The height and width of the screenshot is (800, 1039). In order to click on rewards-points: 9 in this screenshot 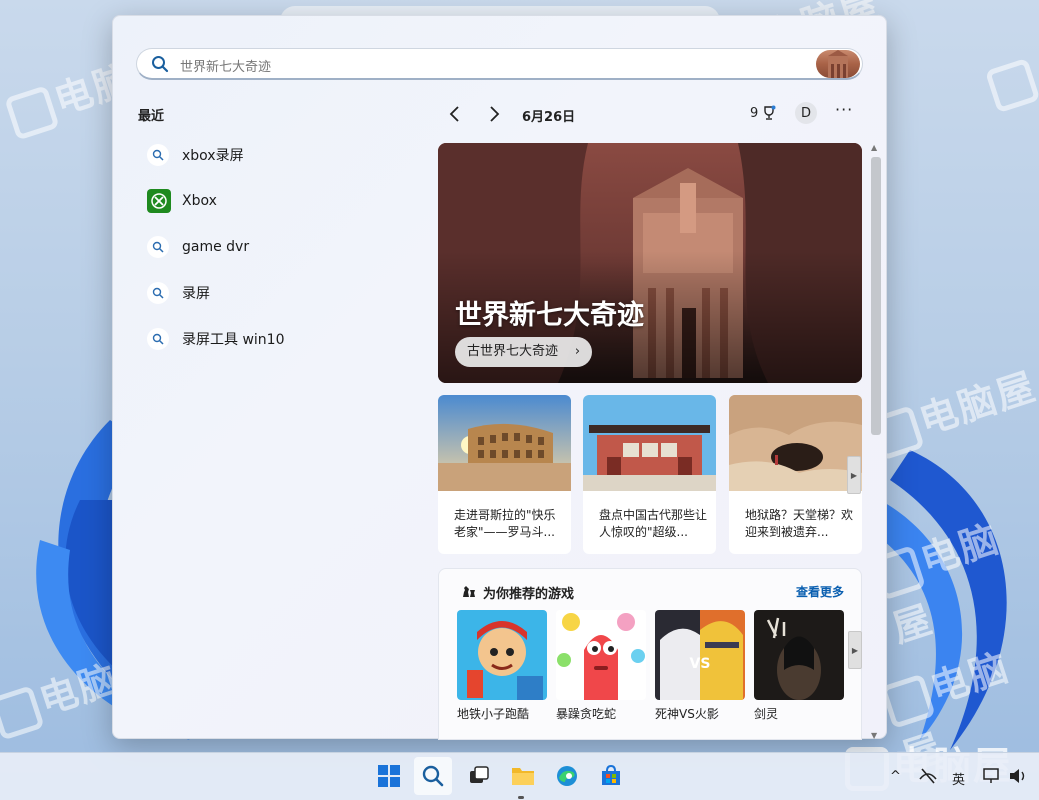, I will do `click(763, 113)`.